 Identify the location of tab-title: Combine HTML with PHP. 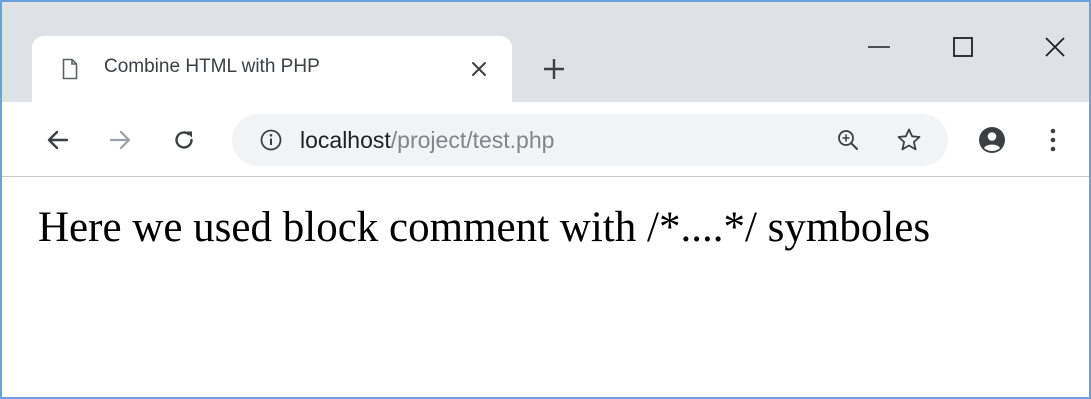
(212, 66).